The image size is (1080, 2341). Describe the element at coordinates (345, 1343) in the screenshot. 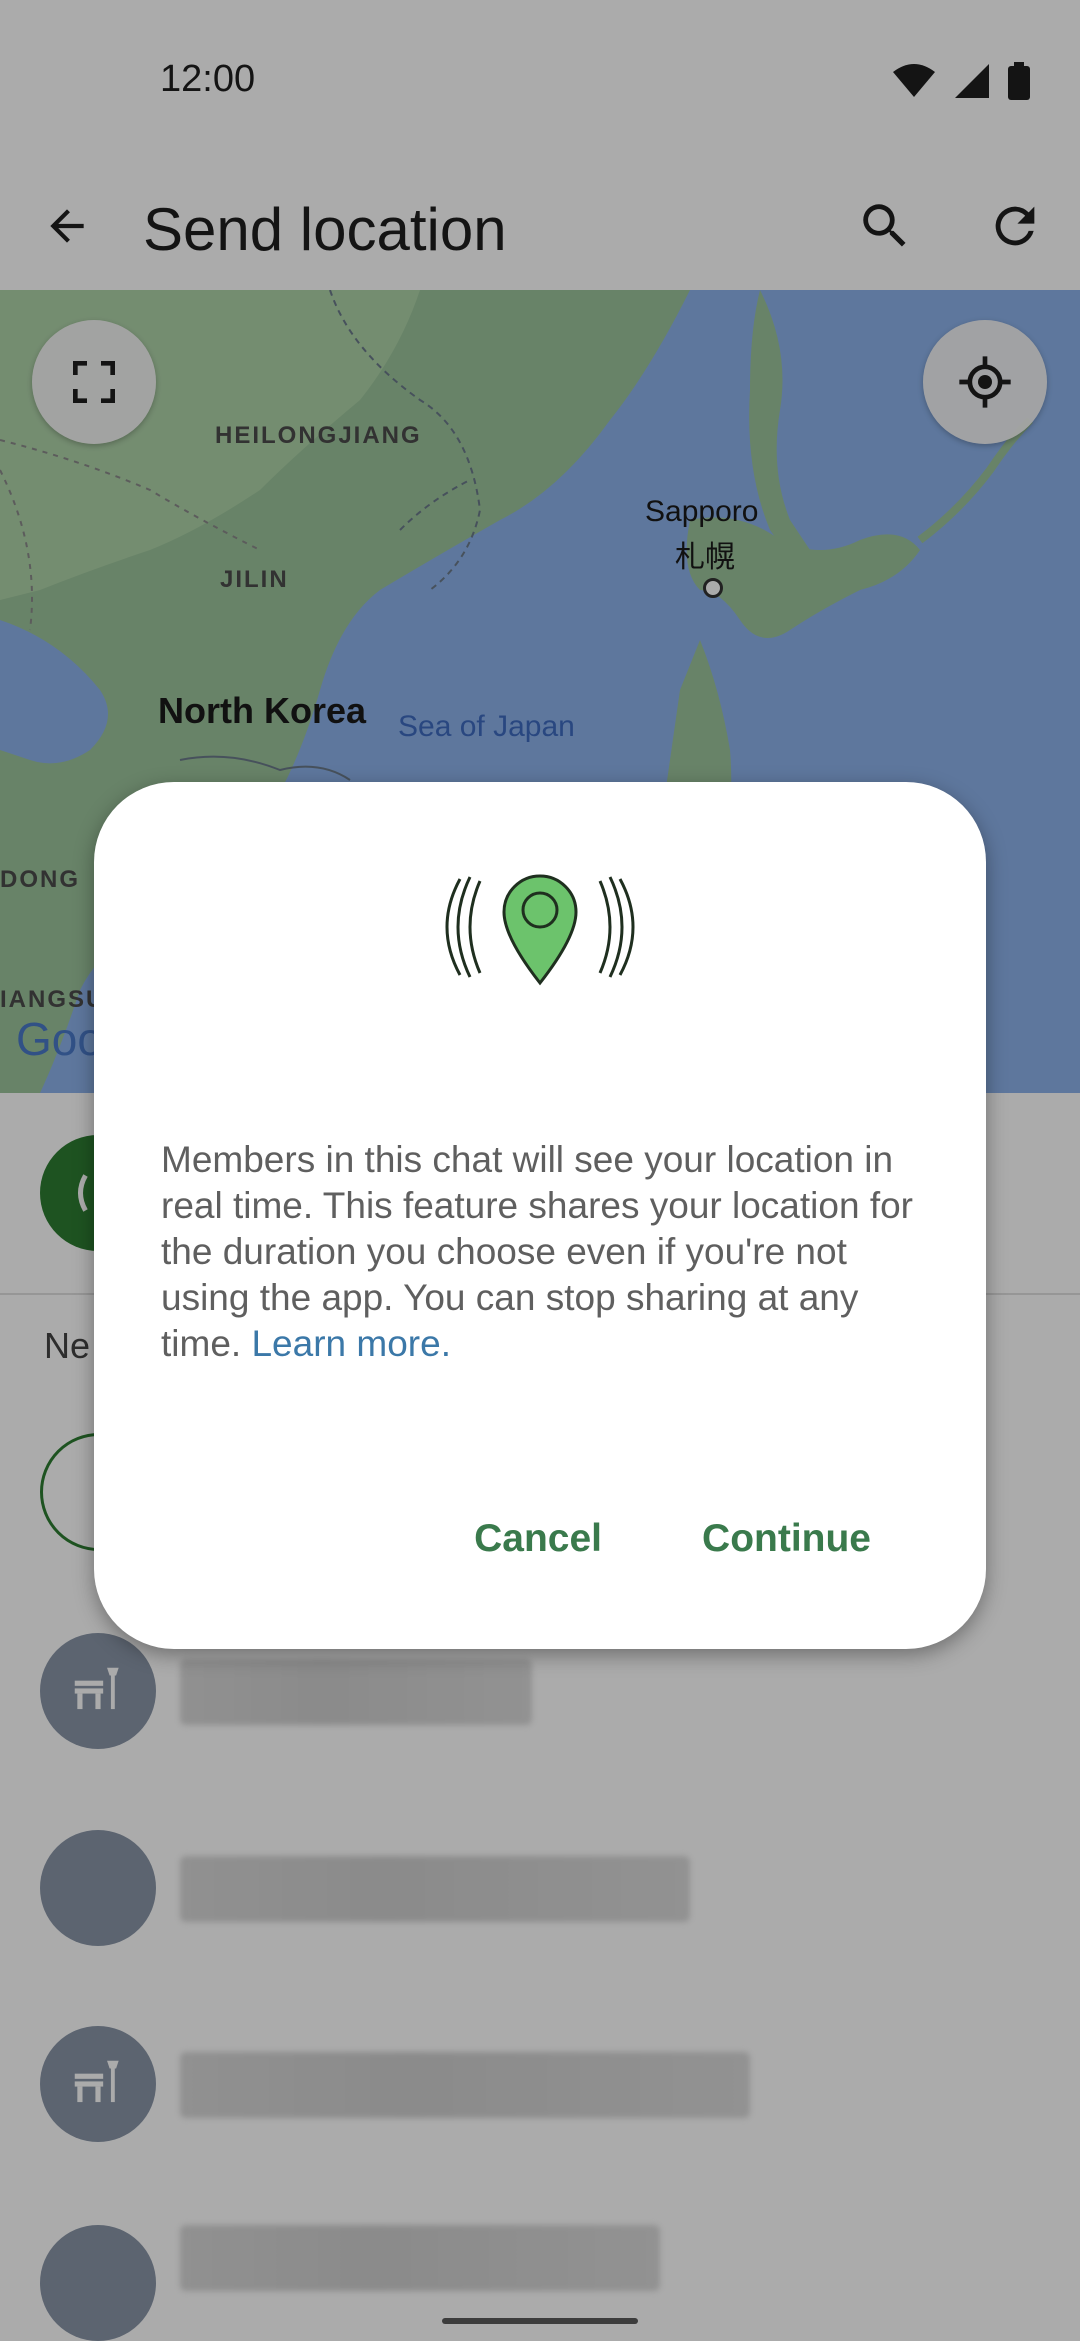

I see `learn-more-link: Learn more` at that location.